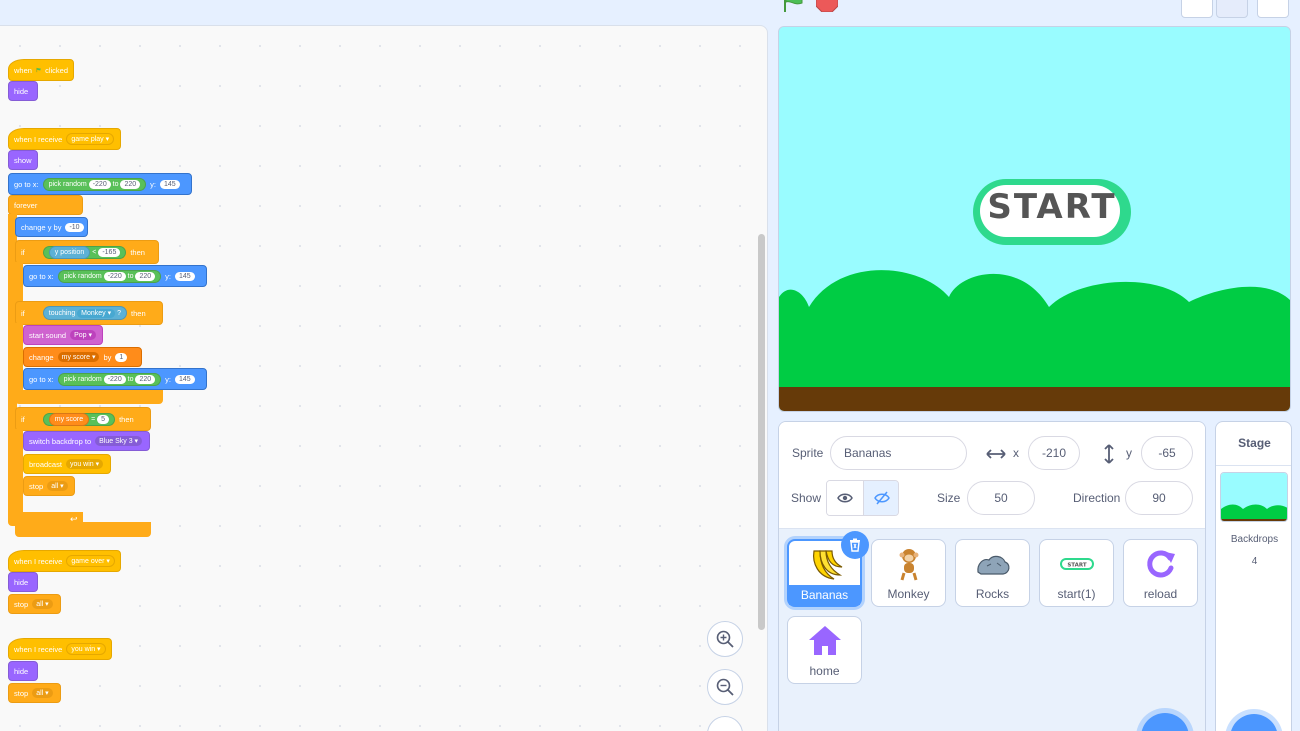  Describe the element at coordinates (86, 441) in the screenshot. I see `switch-backdrop-block: switch backdrop to Blue Sky 3` at that location.